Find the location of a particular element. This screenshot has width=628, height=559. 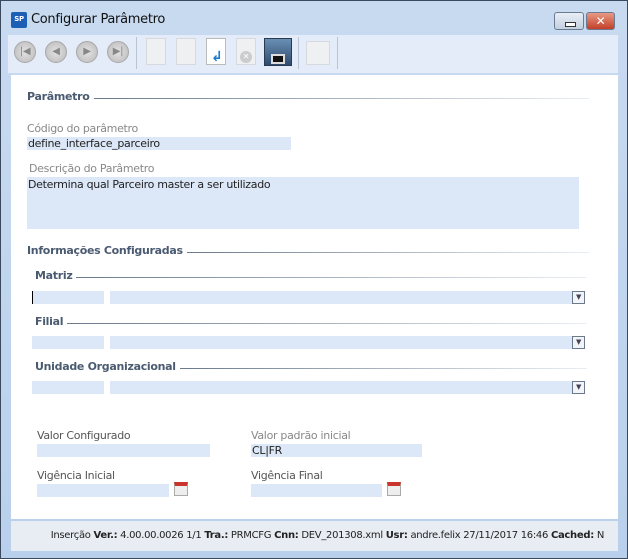

app-logo: SP is located at coordinates (19, 20).